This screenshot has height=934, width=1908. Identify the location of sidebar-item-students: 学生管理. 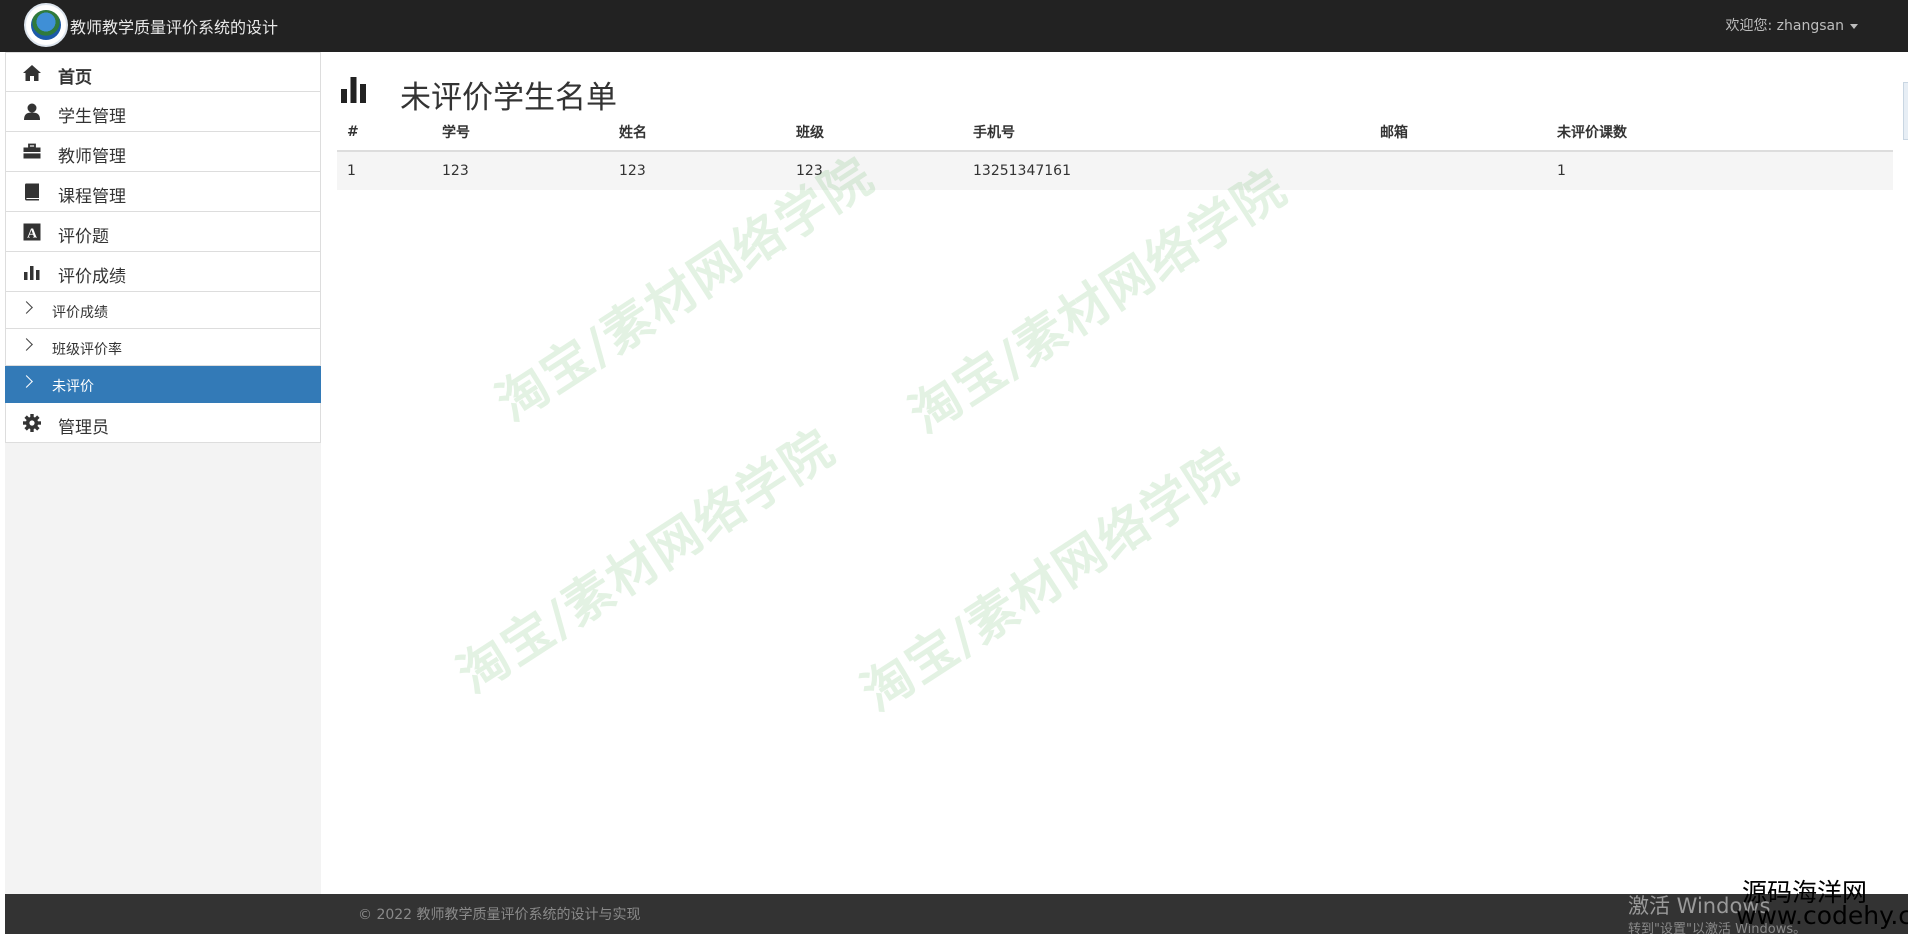
(163, 112).